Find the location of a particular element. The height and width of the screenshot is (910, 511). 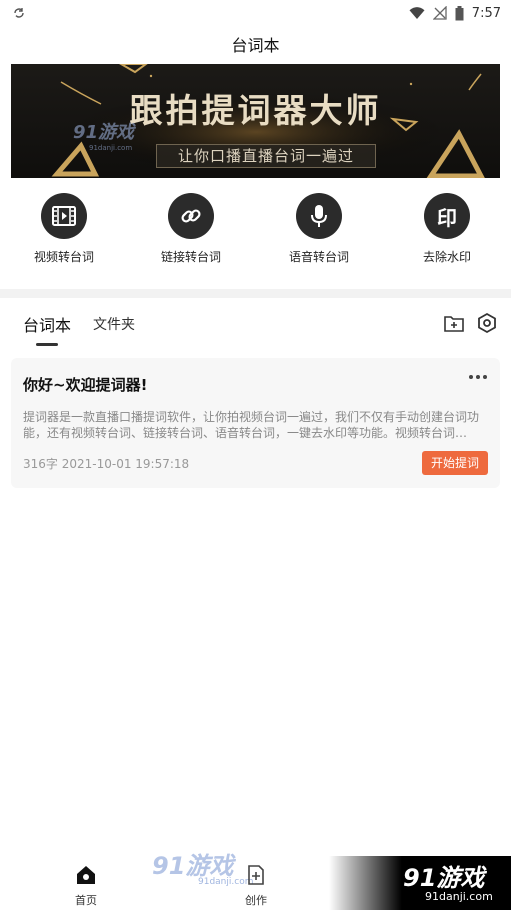

voice-to-script-button: 语音转台词 is located at coordinates (319, 229).